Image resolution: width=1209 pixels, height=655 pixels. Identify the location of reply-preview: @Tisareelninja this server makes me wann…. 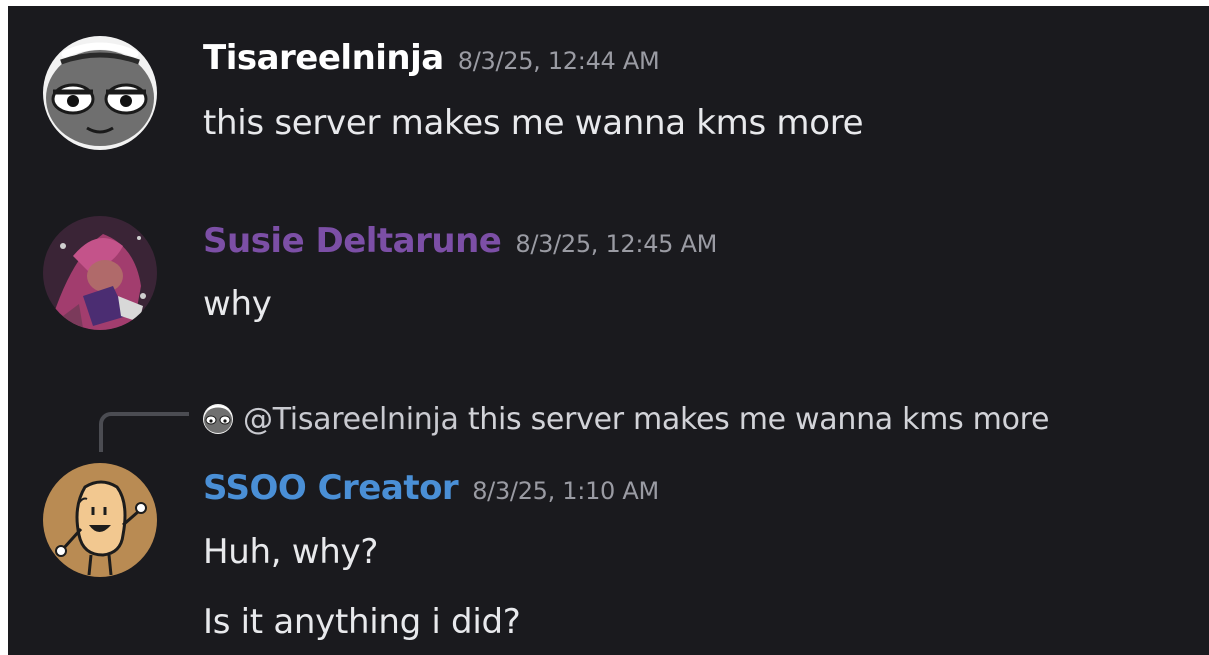
(626, 419).